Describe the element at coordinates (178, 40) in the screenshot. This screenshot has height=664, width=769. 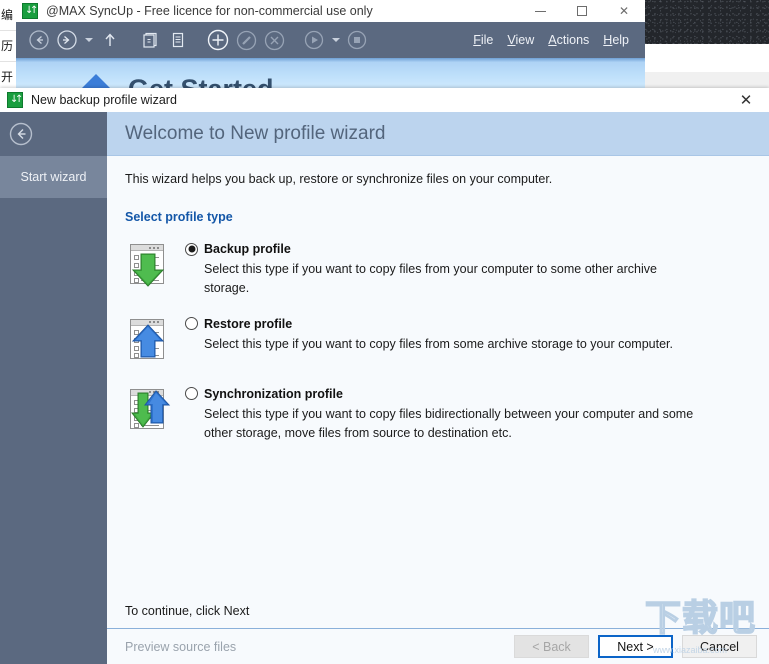
I see `page-icon` at that location.